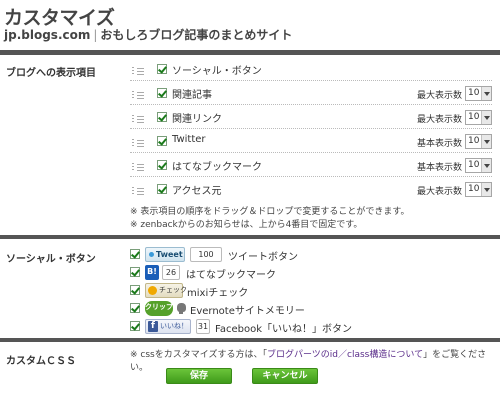  Describe the element at coordinates (310, 309) in the screenshot. I see `social-item-evernote: クリップ Evernoteサイトメモリー` at that location.